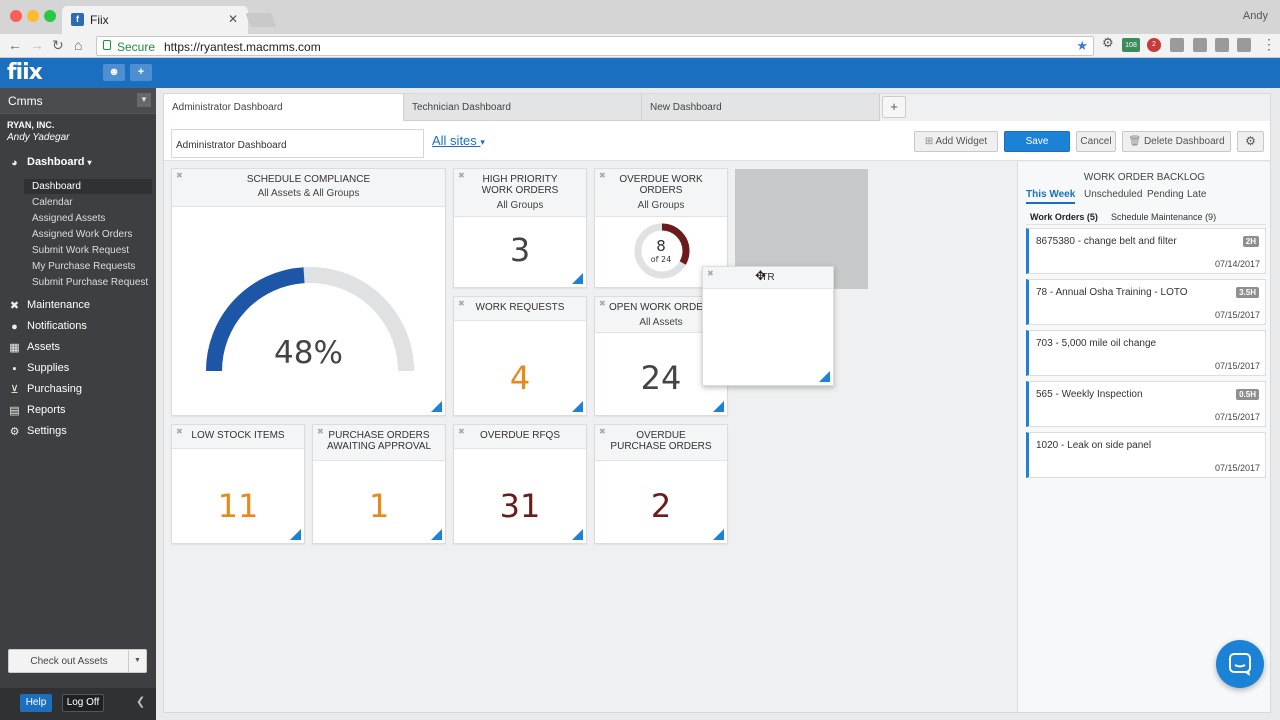  Describe the element at coordinates (78, 45) in the screenshot. I see `home-icon: ⌂` at that location.